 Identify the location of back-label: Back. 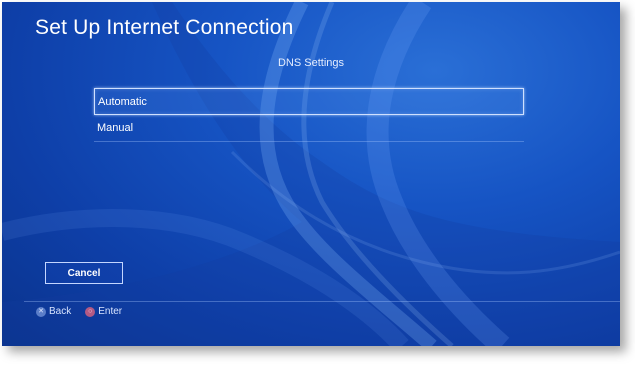
(60, 311).